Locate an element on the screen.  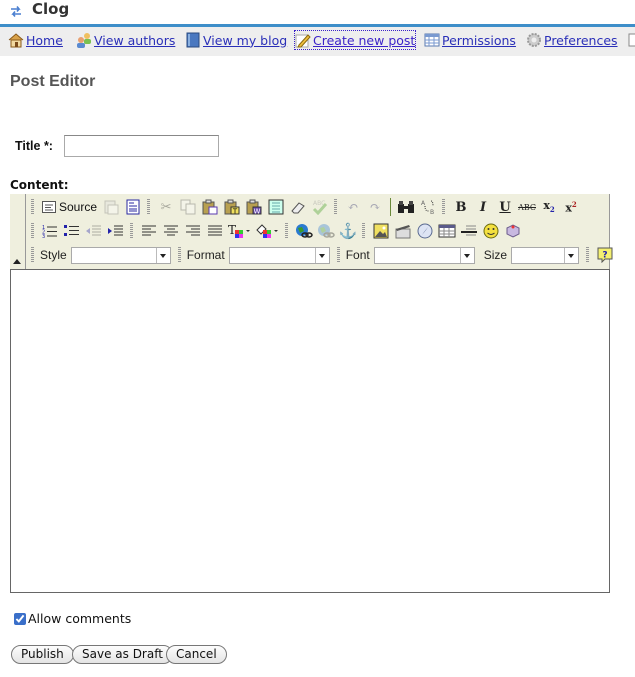
svg-text: T is located at coordinates (232, 230).